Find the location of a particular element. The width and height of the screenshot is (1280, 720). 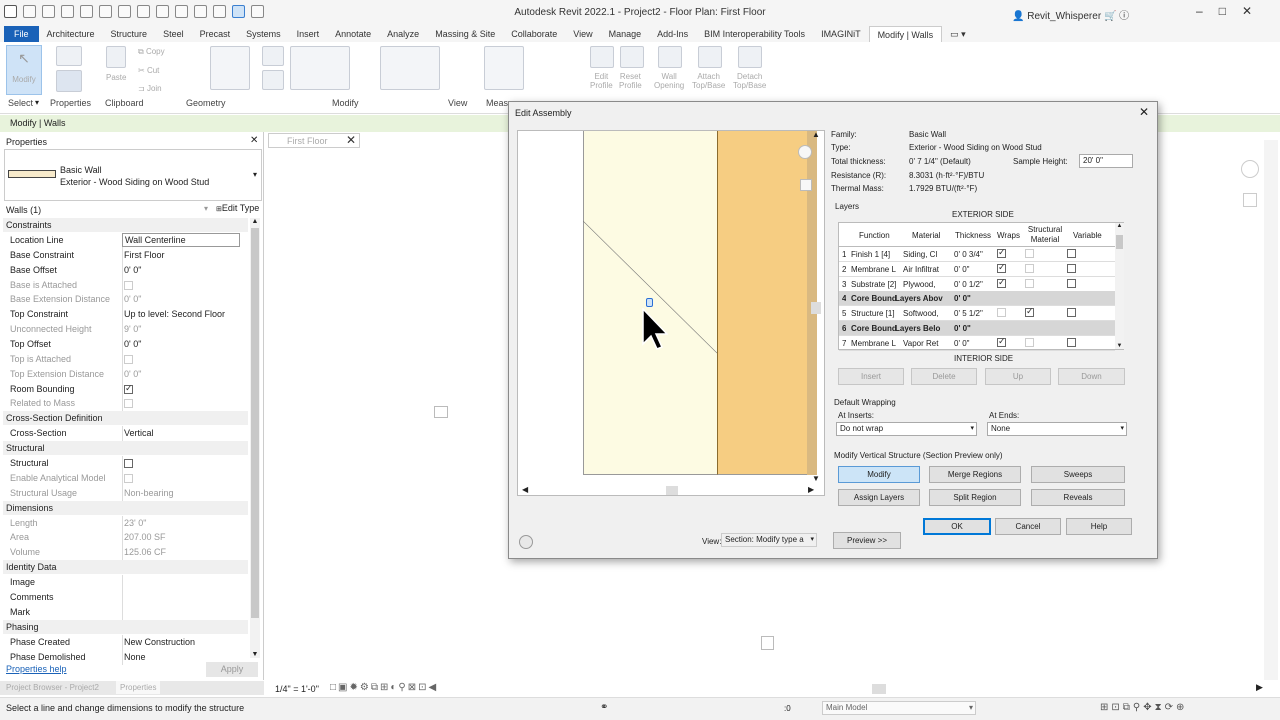

property-row: Comments is located at coordinates (126, 597).